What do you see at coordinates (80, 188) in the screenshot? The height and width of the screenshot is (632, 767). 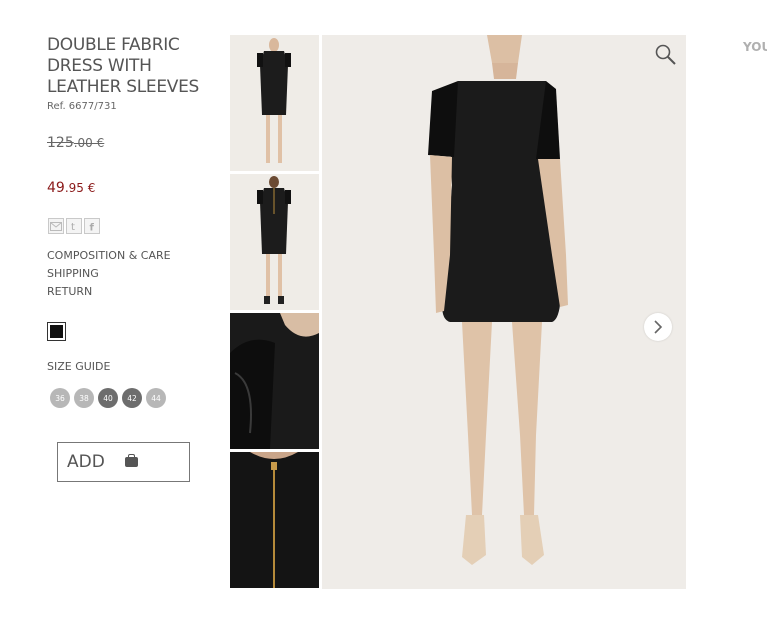 I see `sale-price-decimal: .95 €` at bounding box center [80, 188].